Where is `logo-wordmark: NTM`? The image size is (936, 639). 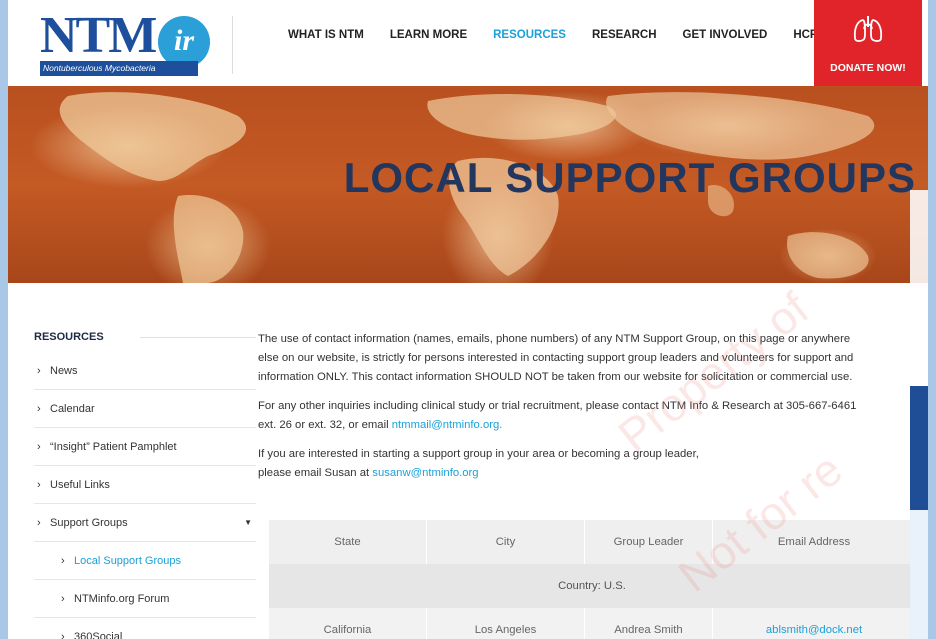
logo-wordmark: NTM is located at coordinates (98, 35).